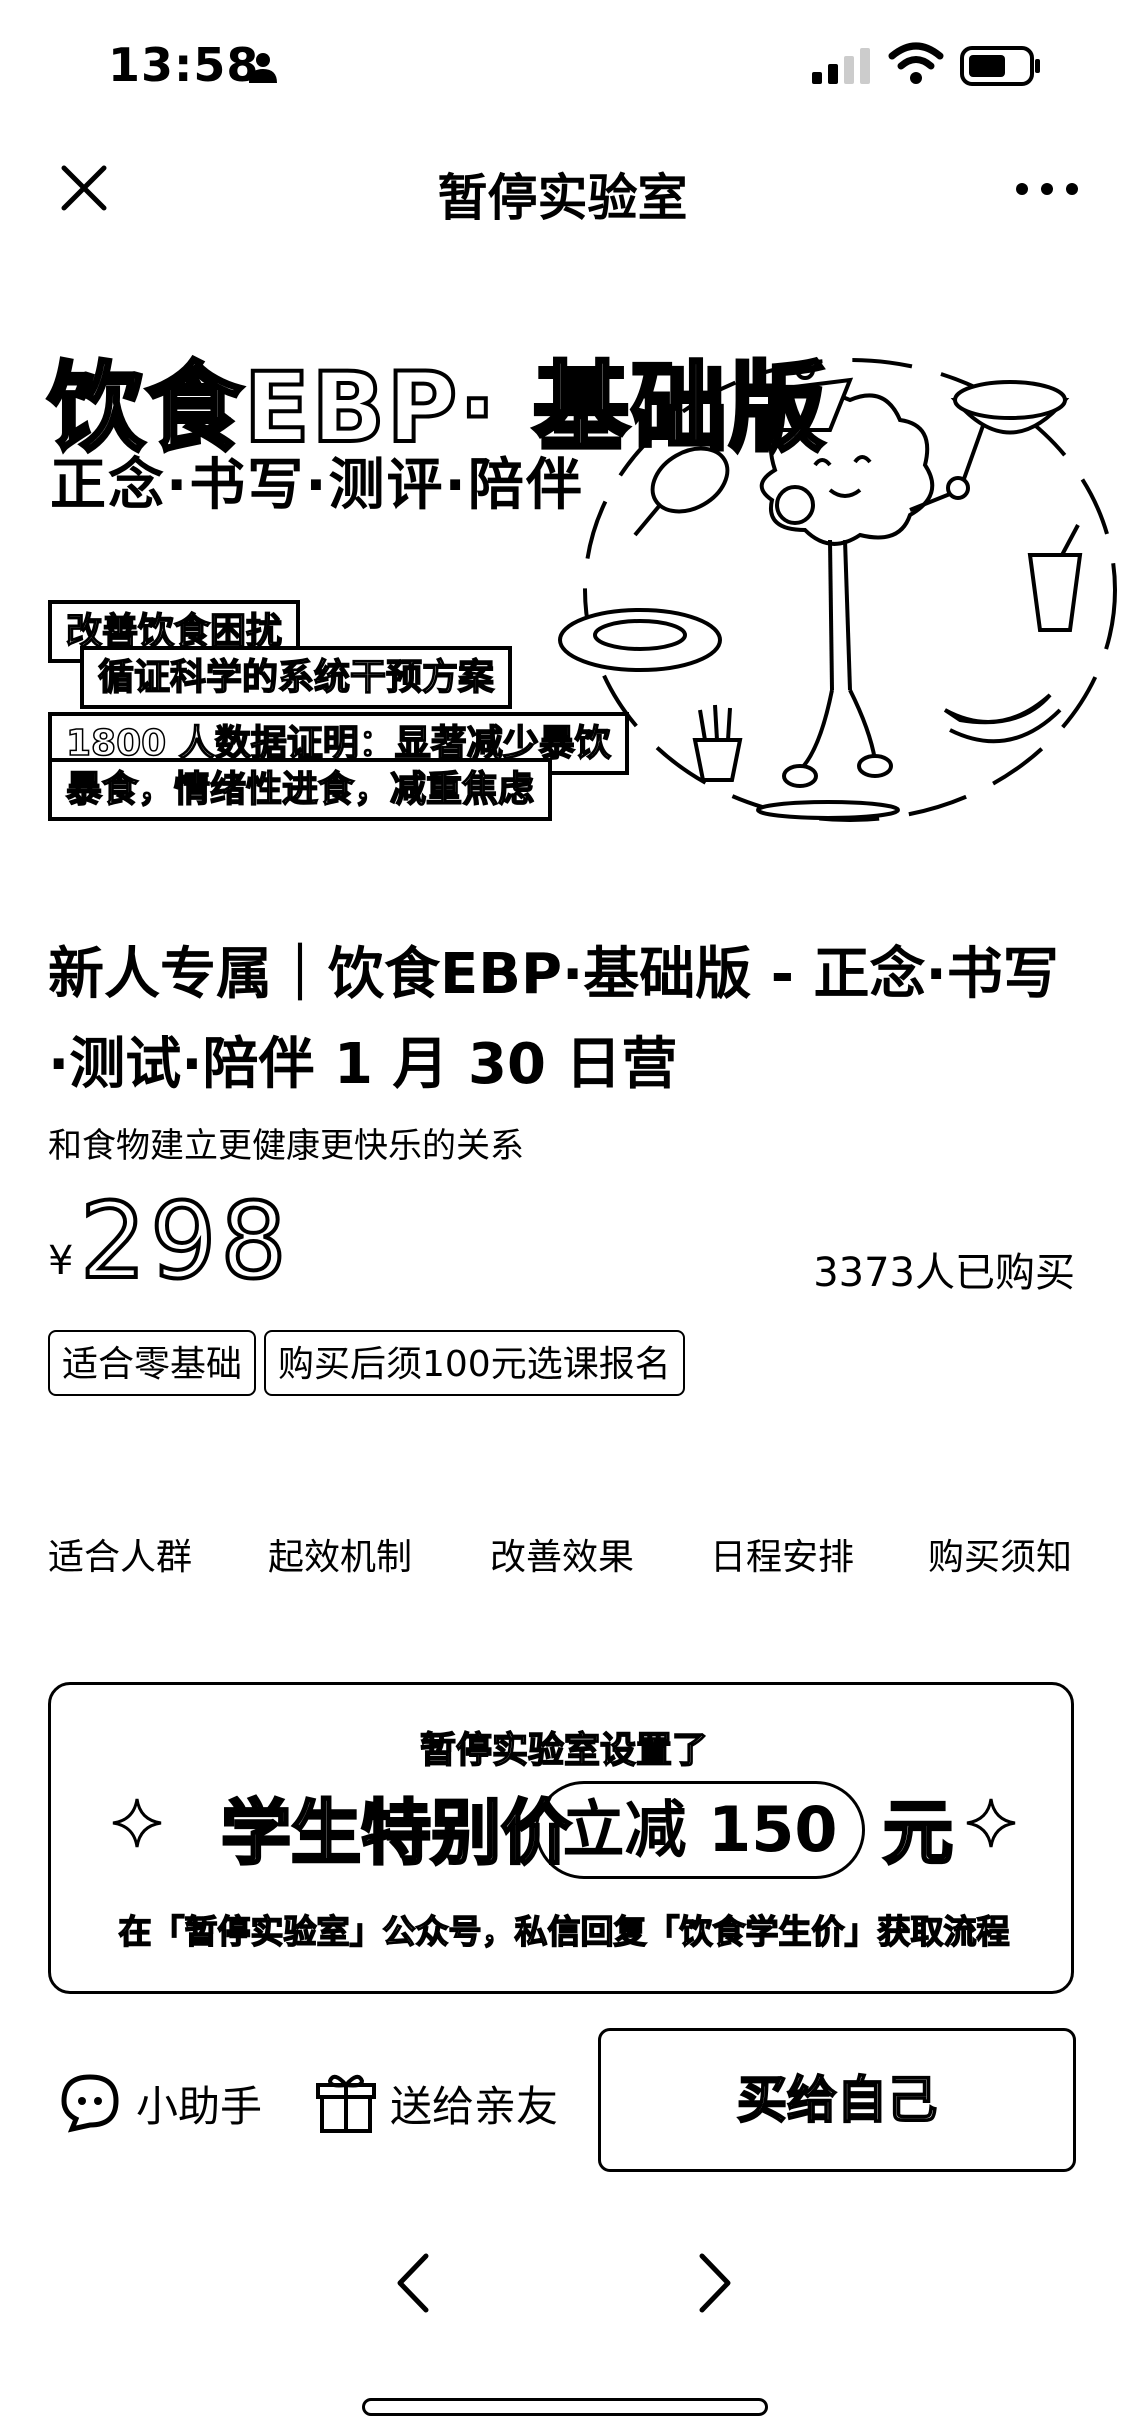  Describe the element at coordinates (700, 1830) in the screenshot. I see `discount-pill: 立减 150` at that location.